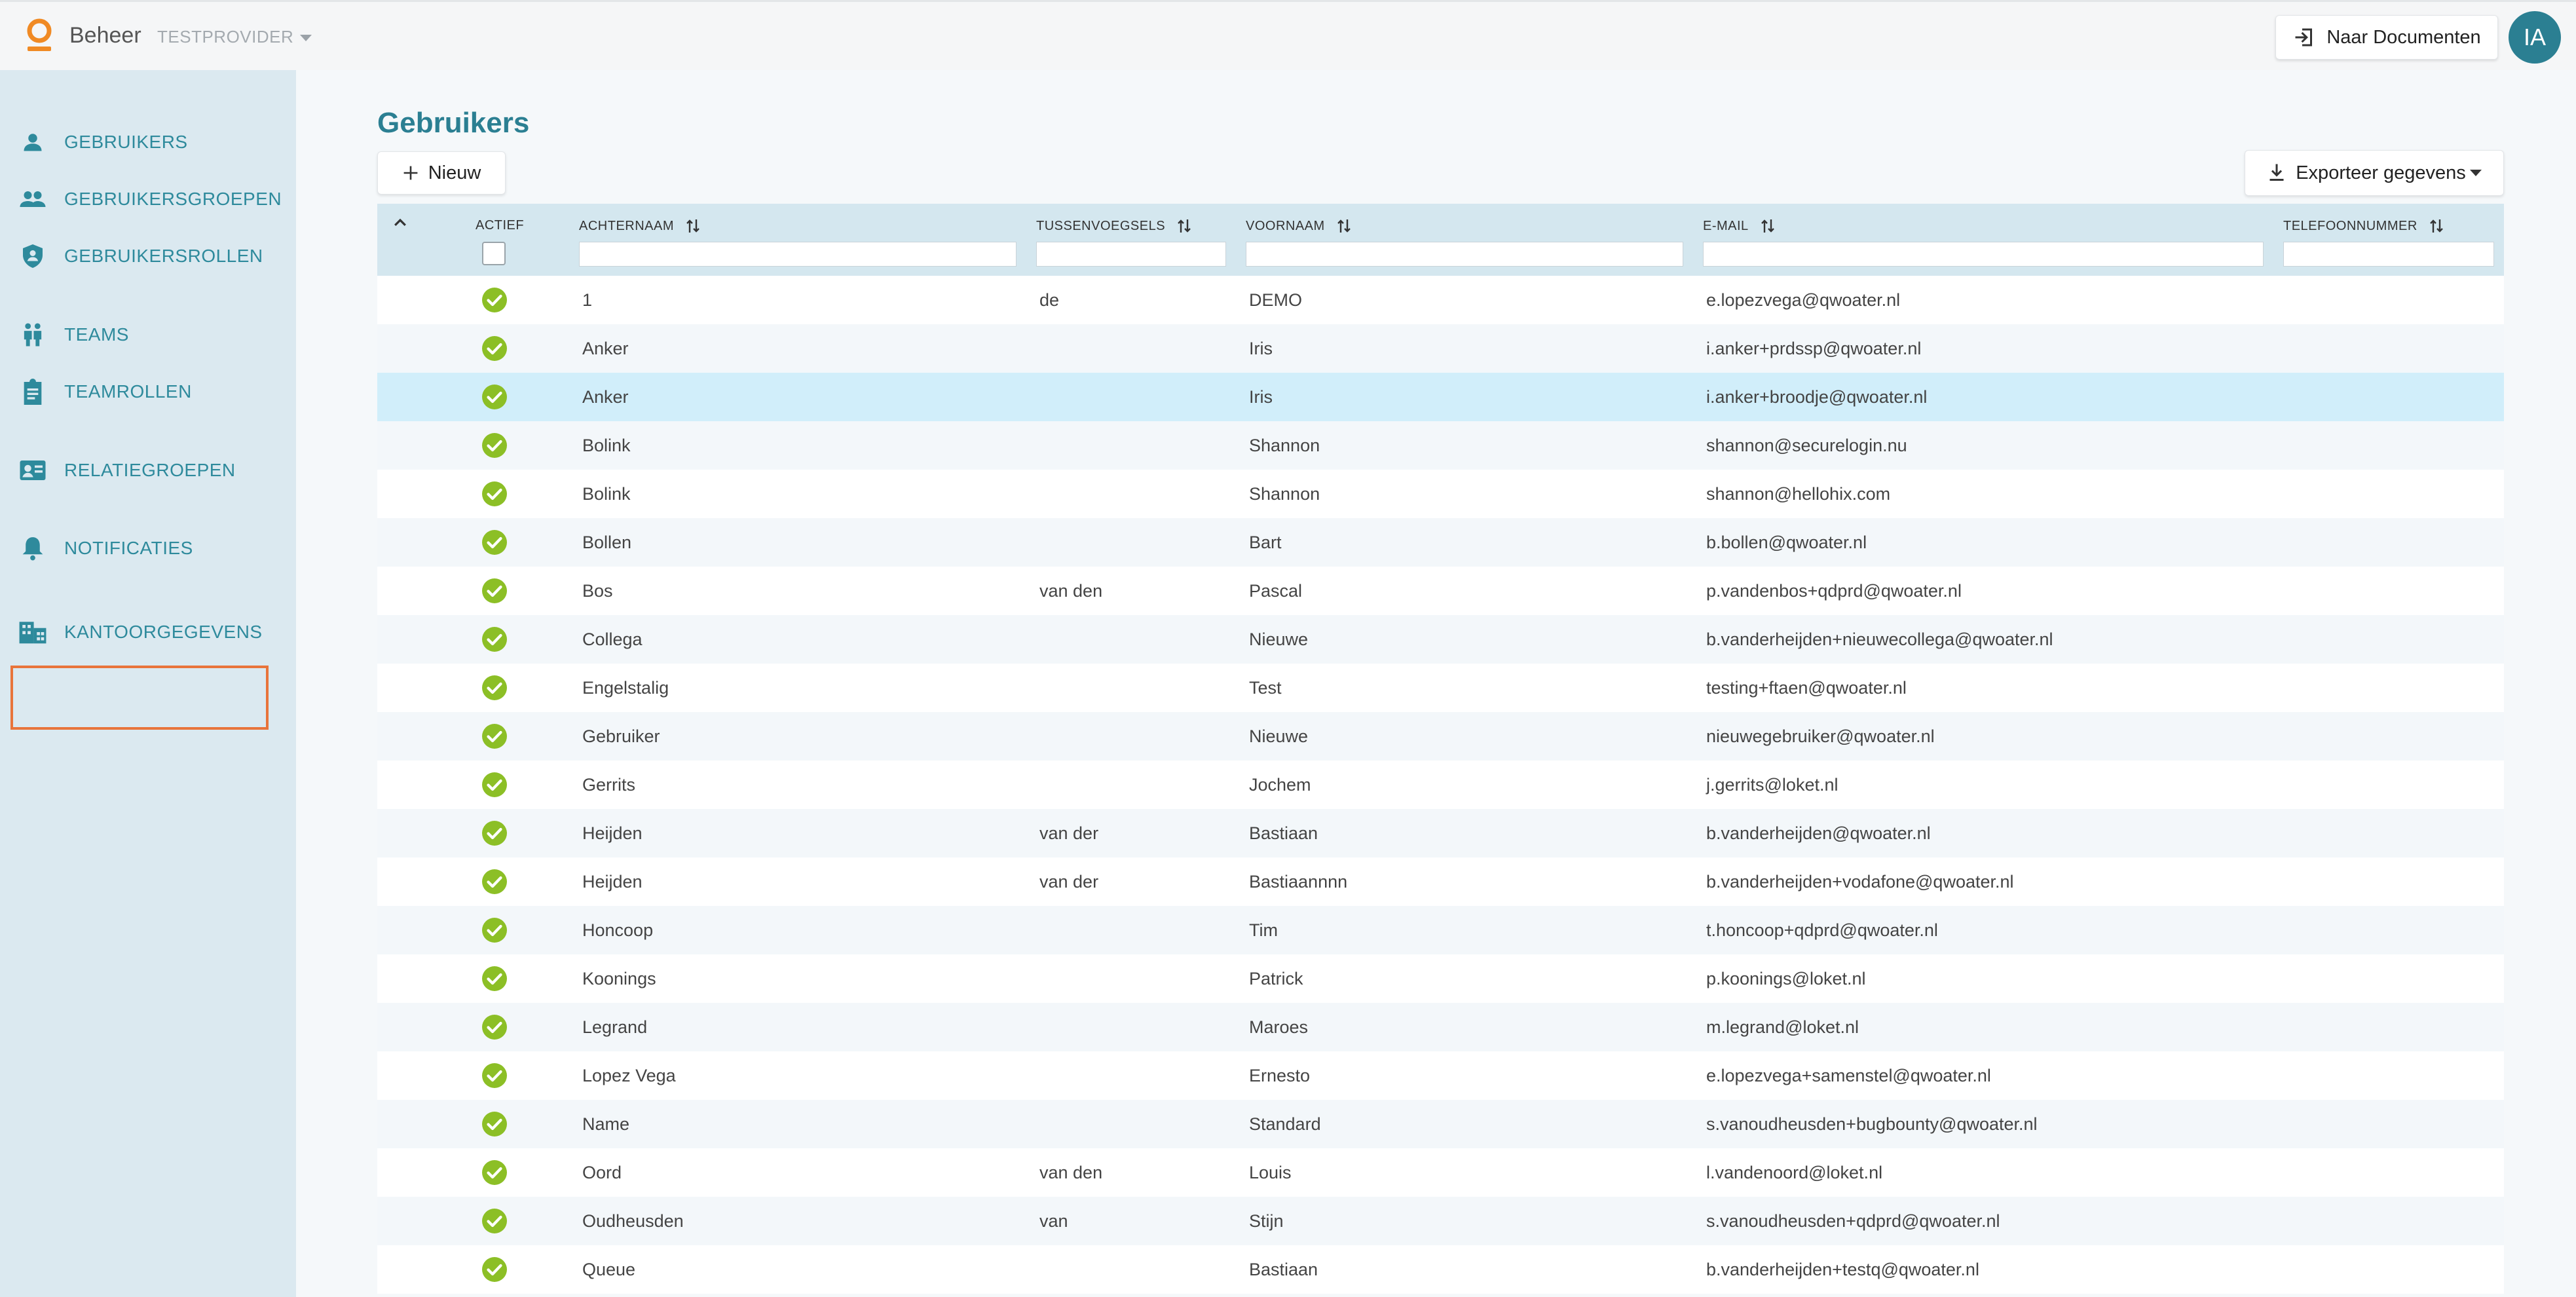 Image resolution: width=2576 pixels, height=1297 pixels. I want to click on user-icon, so click(32, 143).